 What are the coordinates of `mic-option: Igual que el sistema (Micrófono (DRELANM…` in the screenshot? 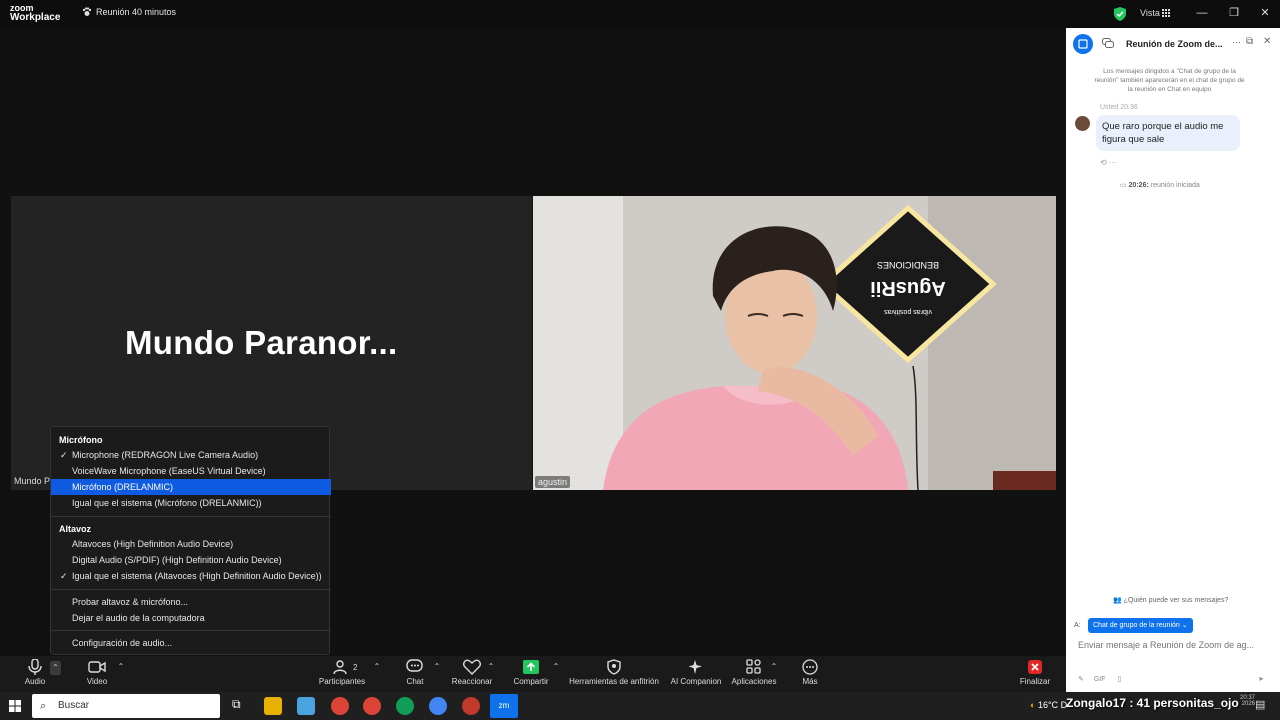 It's located at (191, 503).